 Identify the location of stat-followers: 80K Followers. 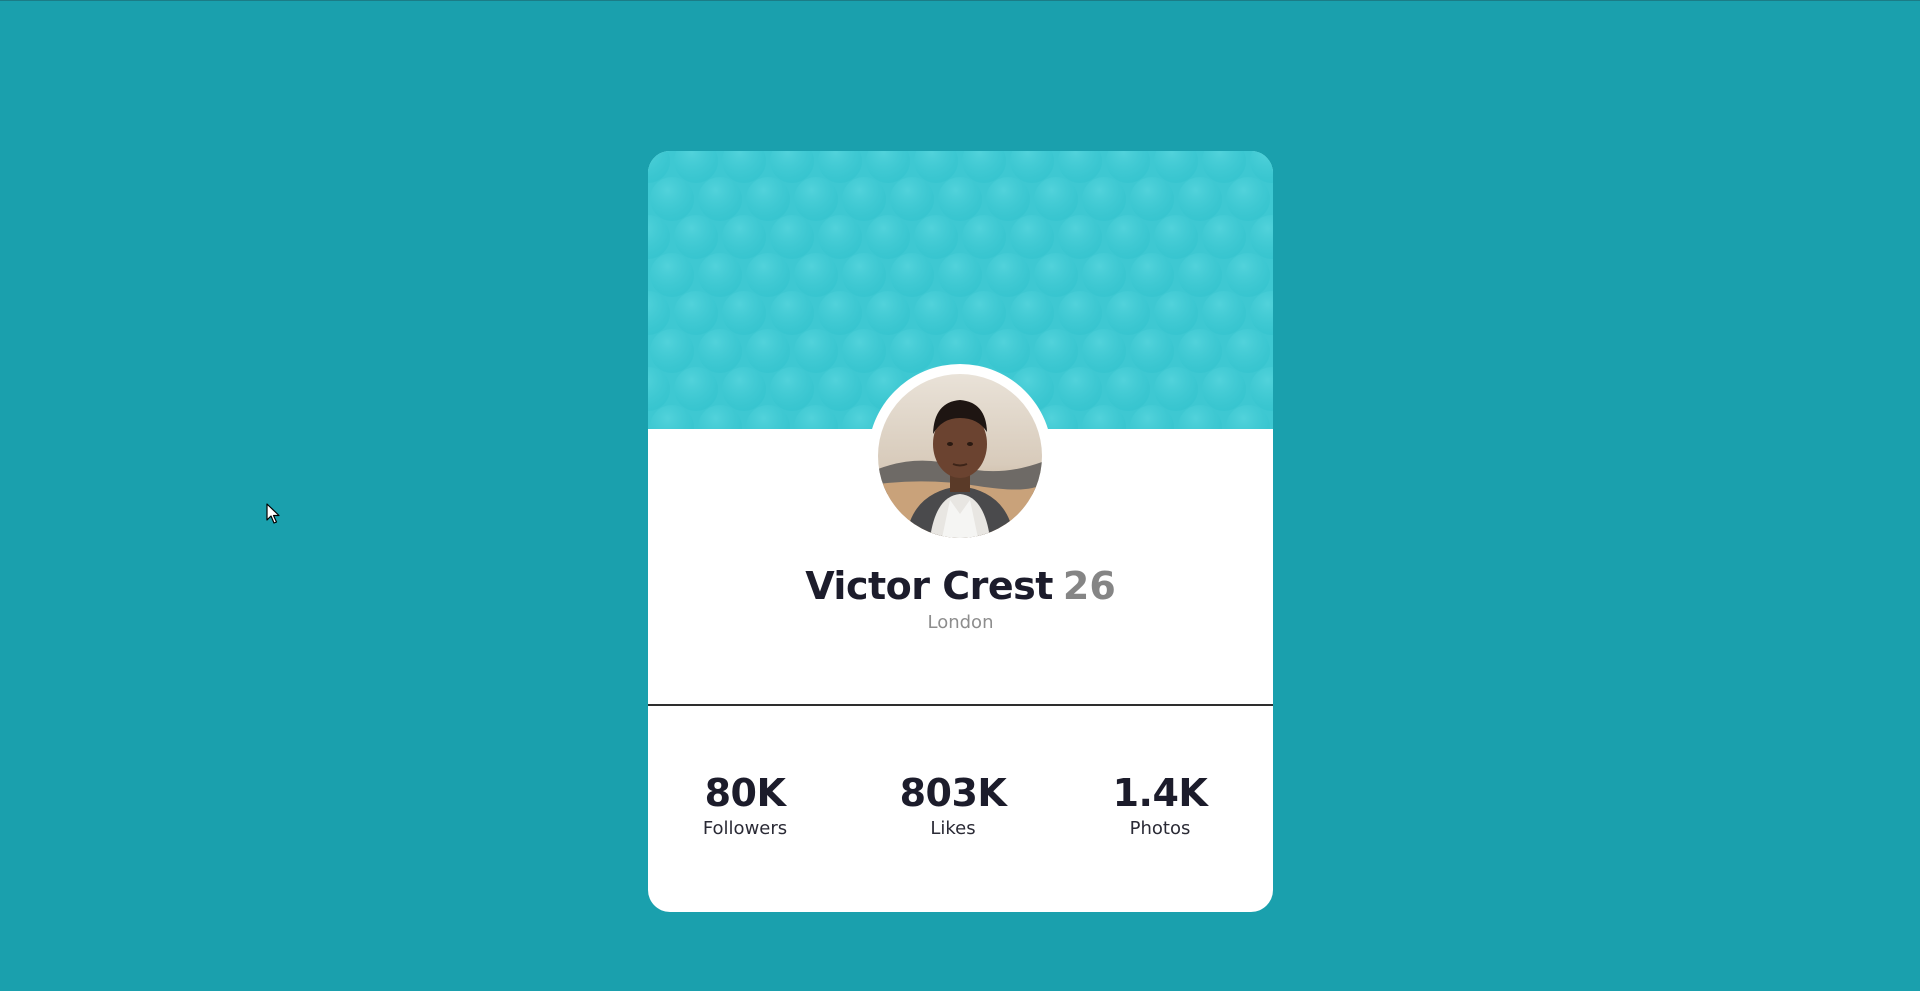
(745, 807).